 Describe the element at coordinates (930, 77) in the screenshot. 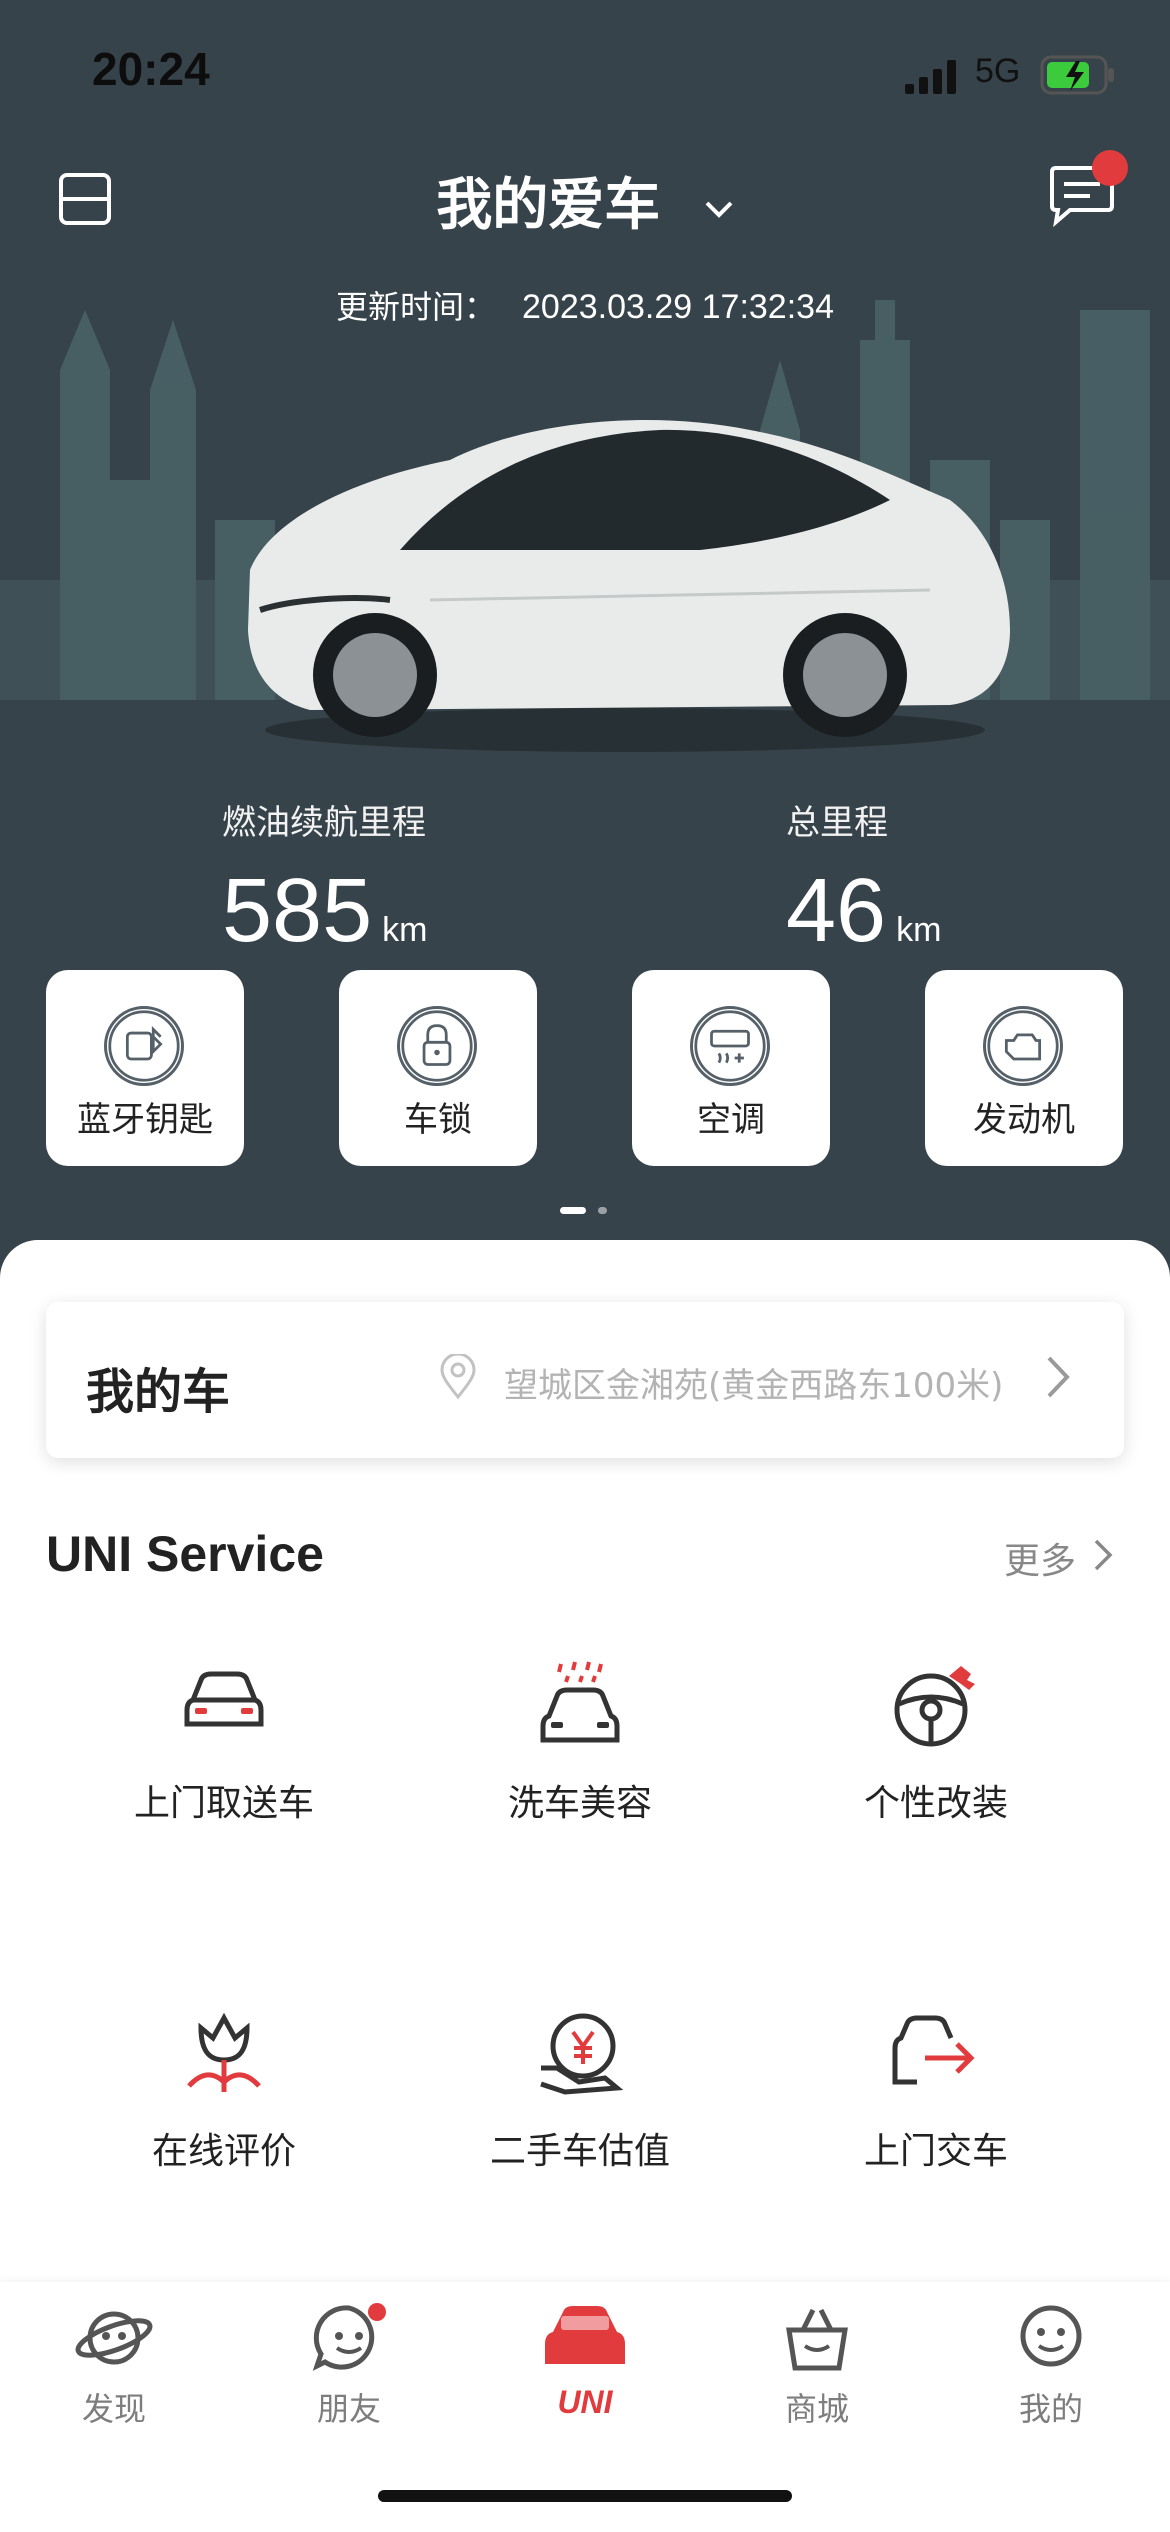

I see `signal-icon` at that location.